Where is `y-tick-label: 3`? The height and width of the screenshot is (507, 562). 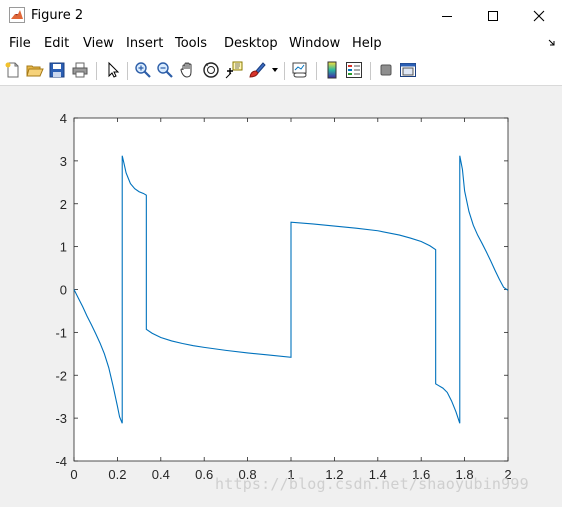 y-tick-label: 3 is located at coordinates (63, 161).